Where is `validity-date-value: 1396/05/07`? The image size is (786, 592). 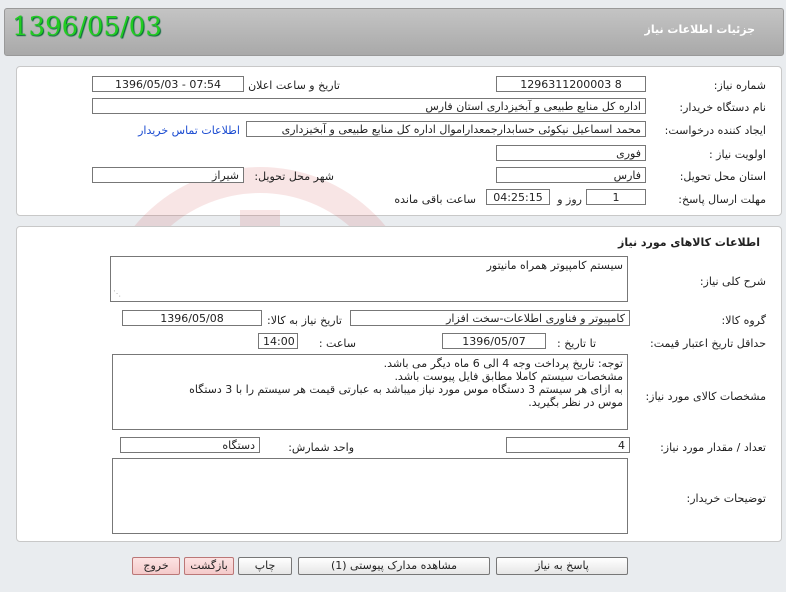 validity-date-value: 1396/05/07 is located at coordinates (494, 341).